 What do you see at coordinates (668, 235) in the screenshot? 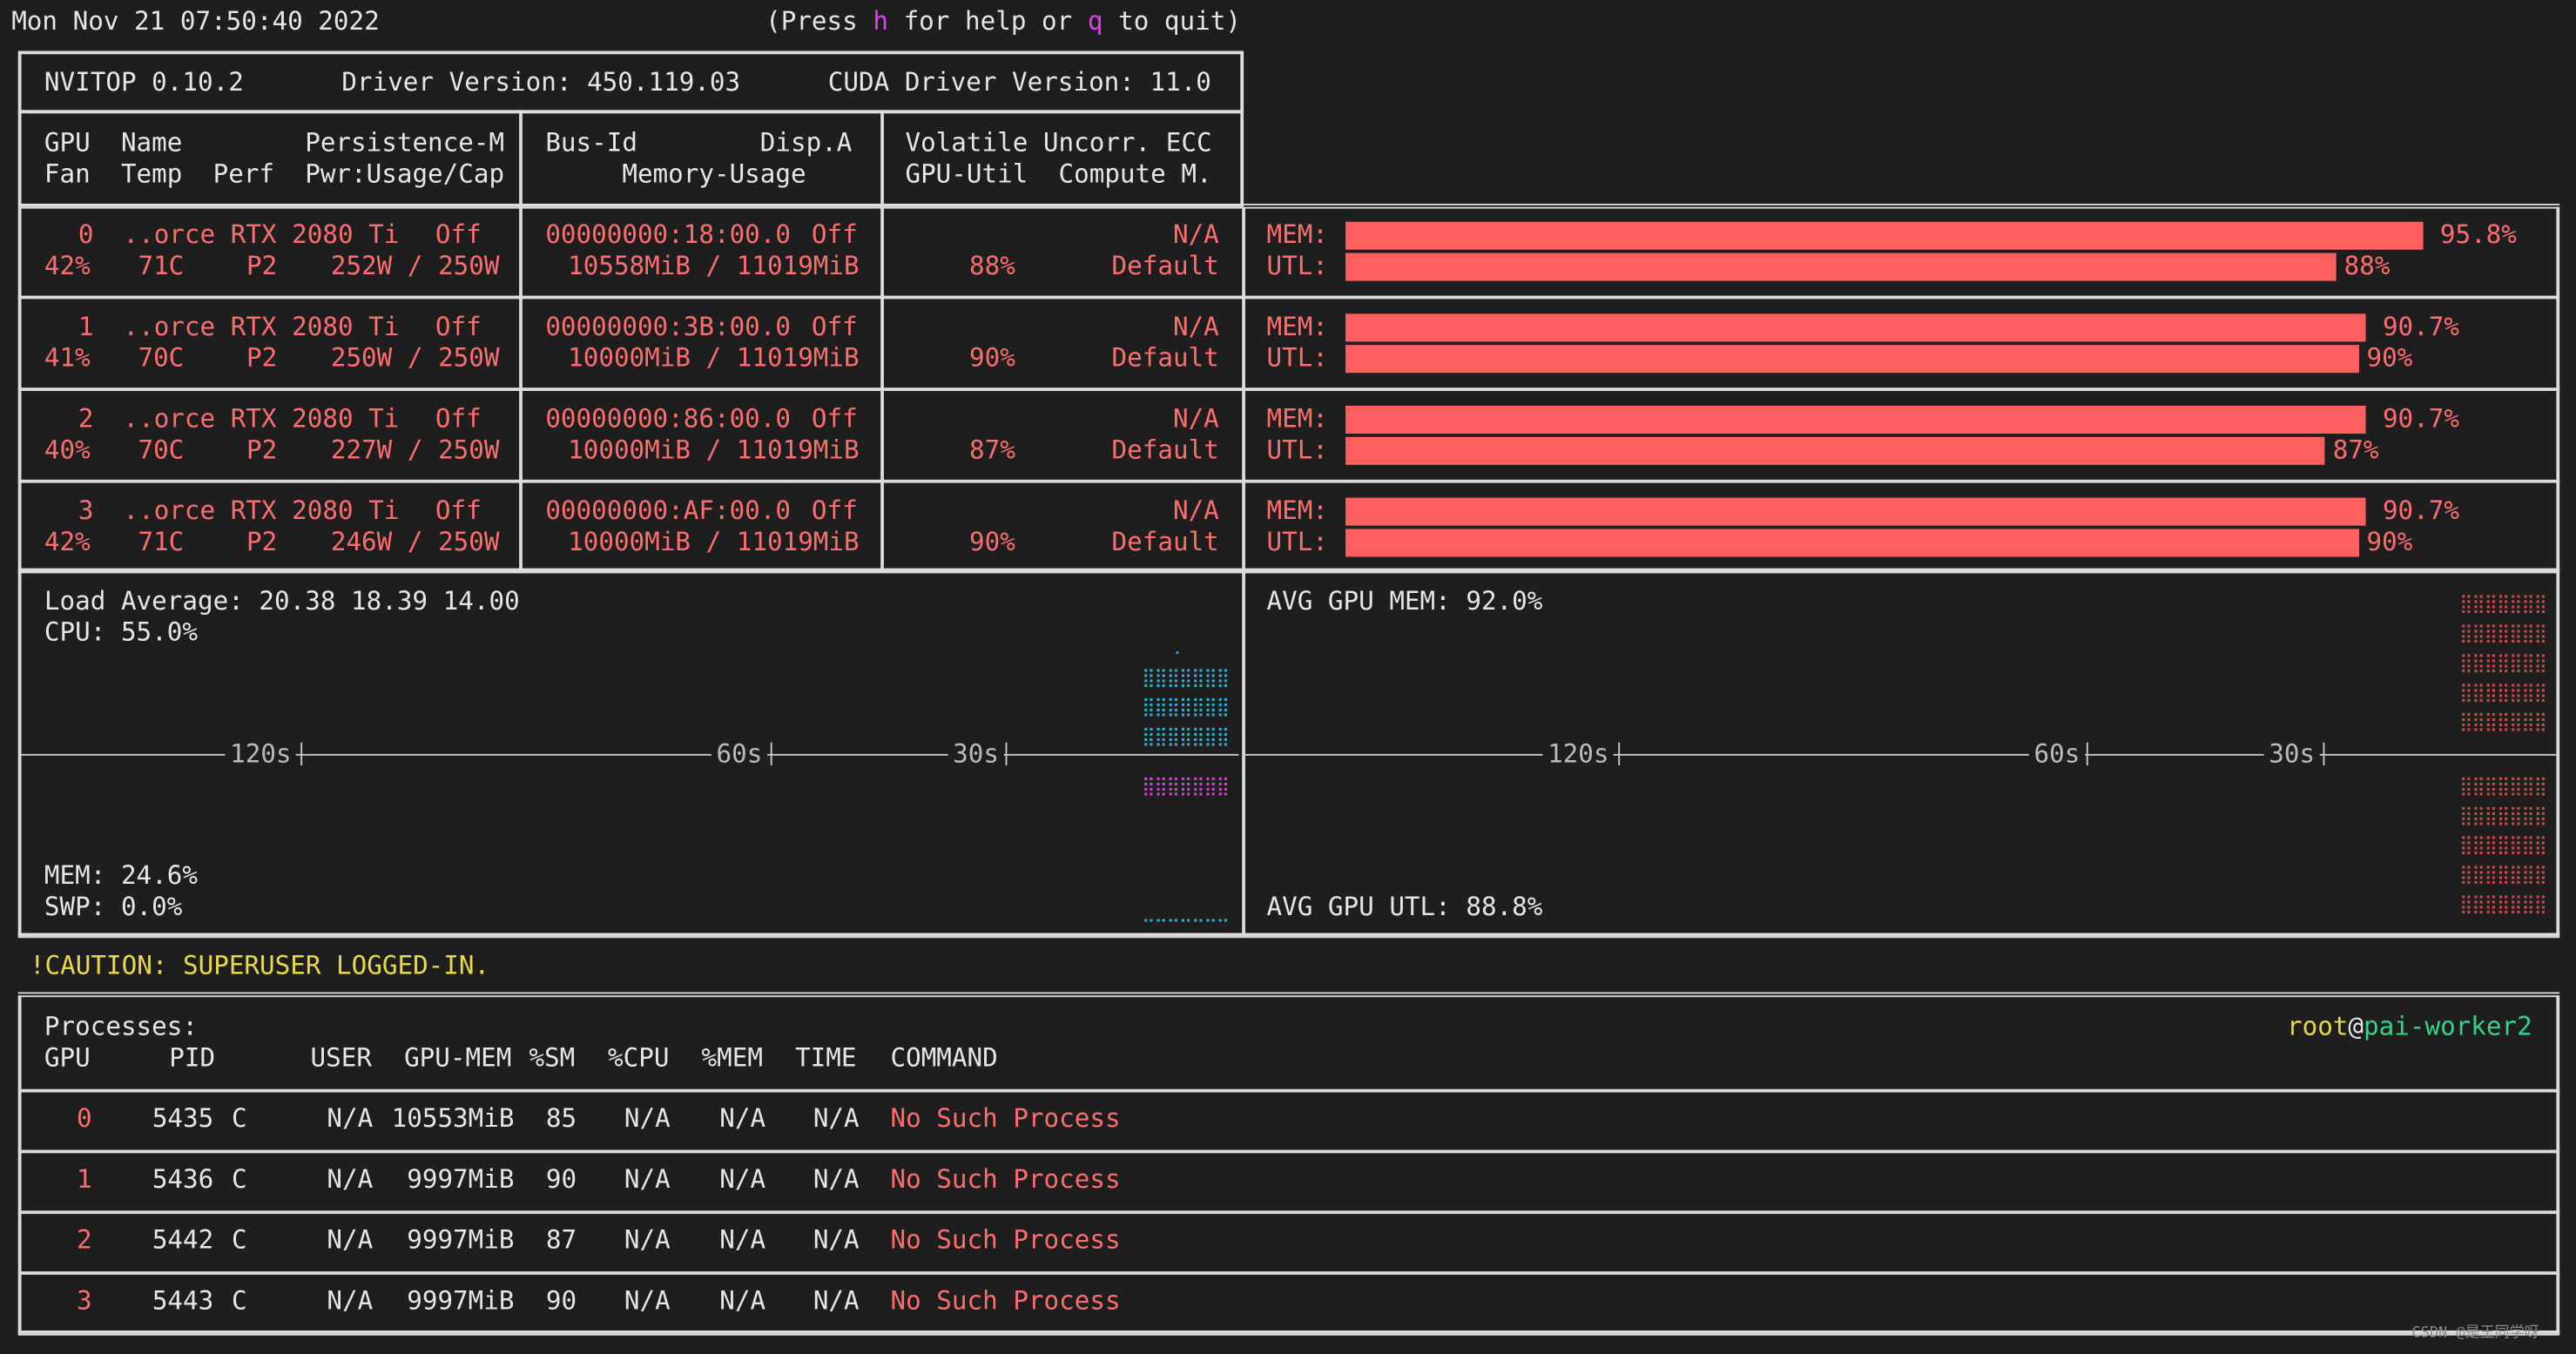
I see `bus-id: 00000000:18:00.0` at bounding box center [668, 235].